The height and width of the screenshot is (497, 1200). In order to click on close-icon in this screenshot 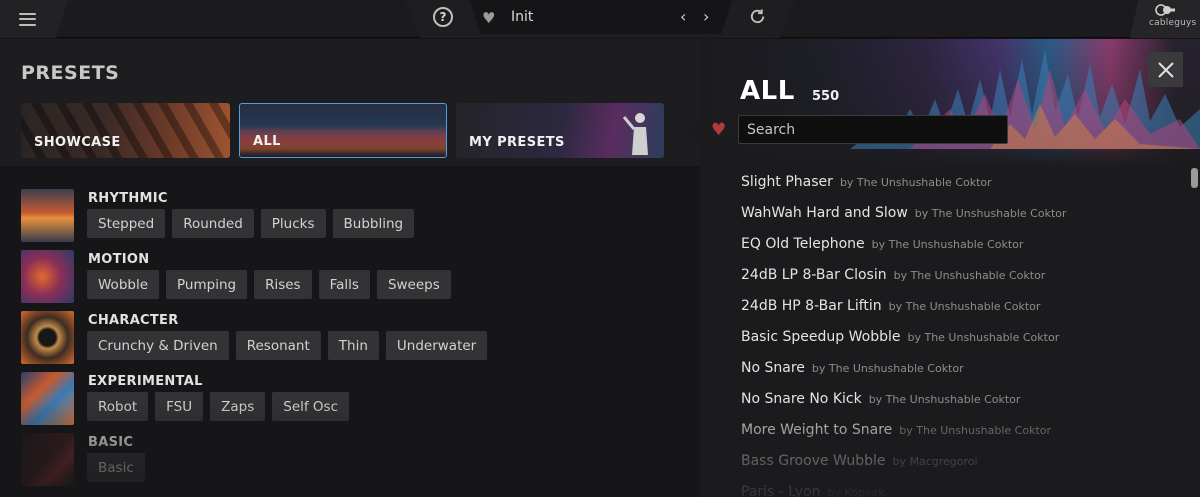, I will do `click(1165, 69)`.